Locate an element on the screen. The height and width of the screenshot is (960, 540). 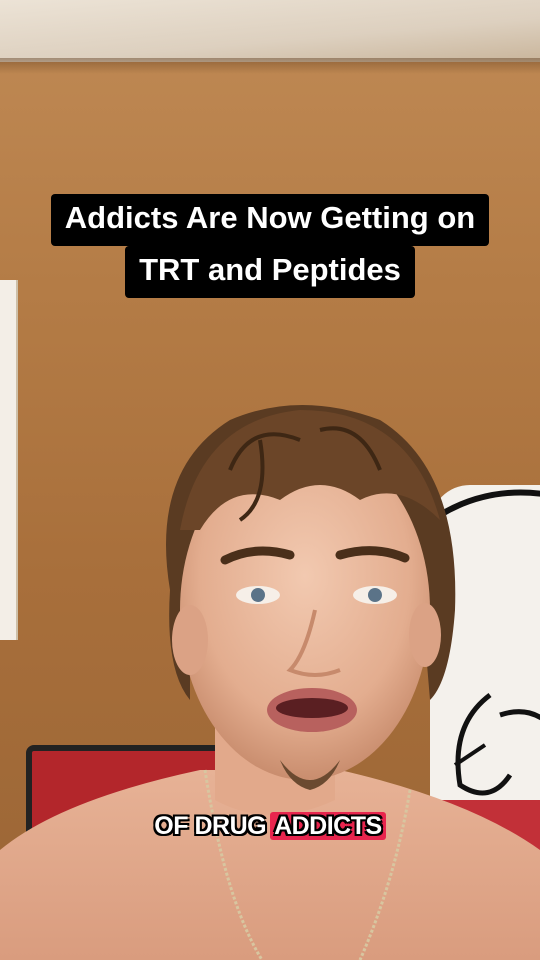
caption-words: OF DRUG is located at coordinates (210, 826).